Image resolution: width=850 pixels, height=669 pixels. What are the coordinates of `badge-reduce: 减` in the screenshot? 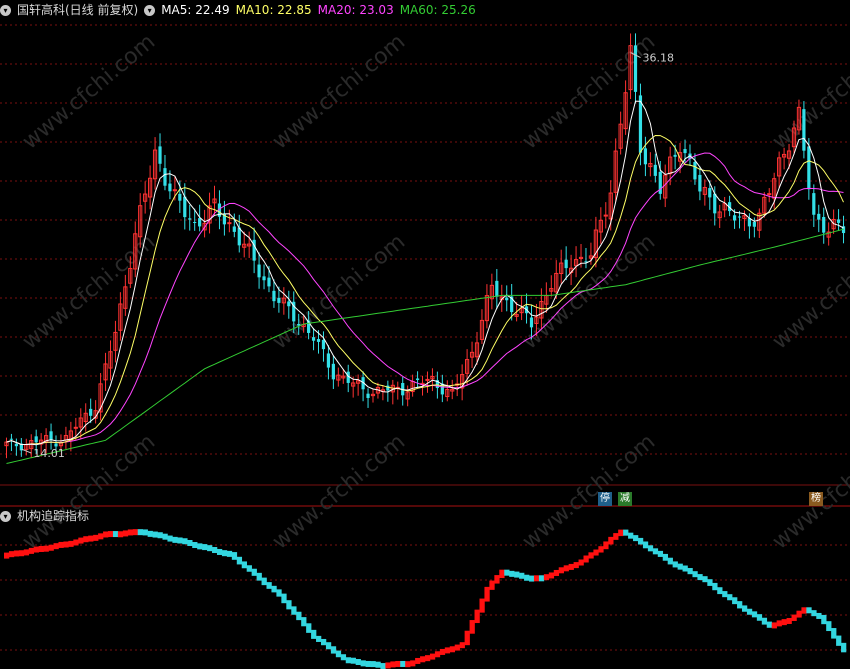 It's located at (625, 499).